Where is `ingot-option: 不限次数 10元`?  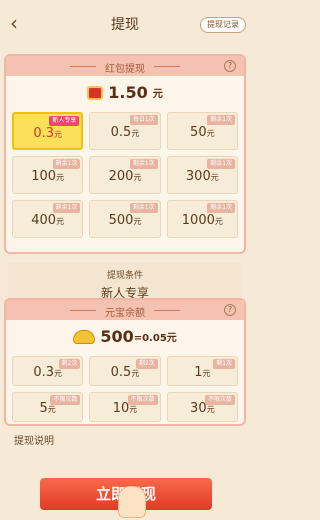
ingot-option: 不限次数 10元 is located at coordinates (125, 407).